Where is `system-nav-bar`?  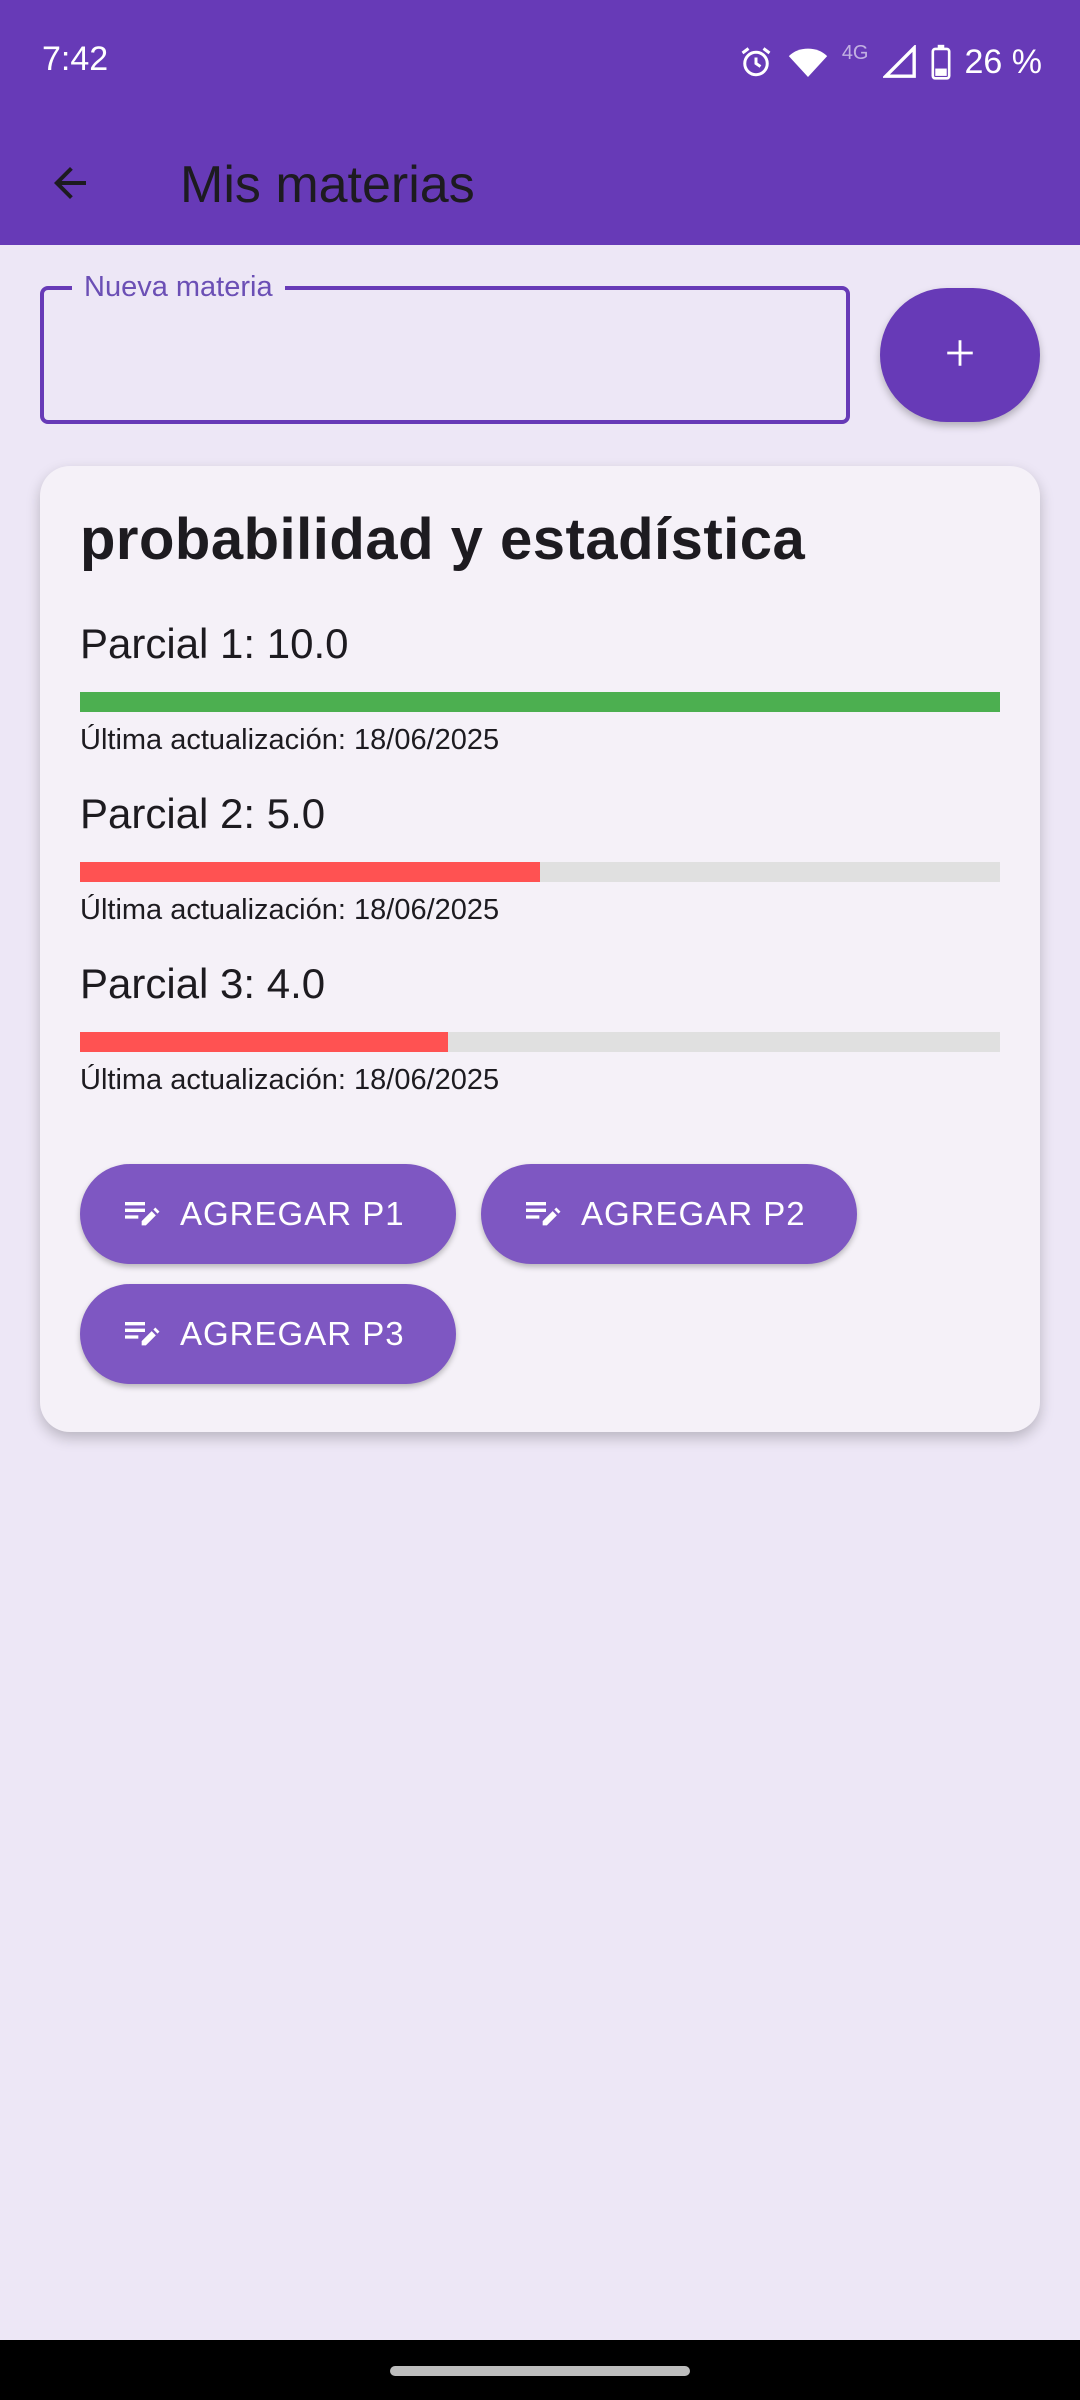 system-nav-bar is located at coordinates (540, 2370).